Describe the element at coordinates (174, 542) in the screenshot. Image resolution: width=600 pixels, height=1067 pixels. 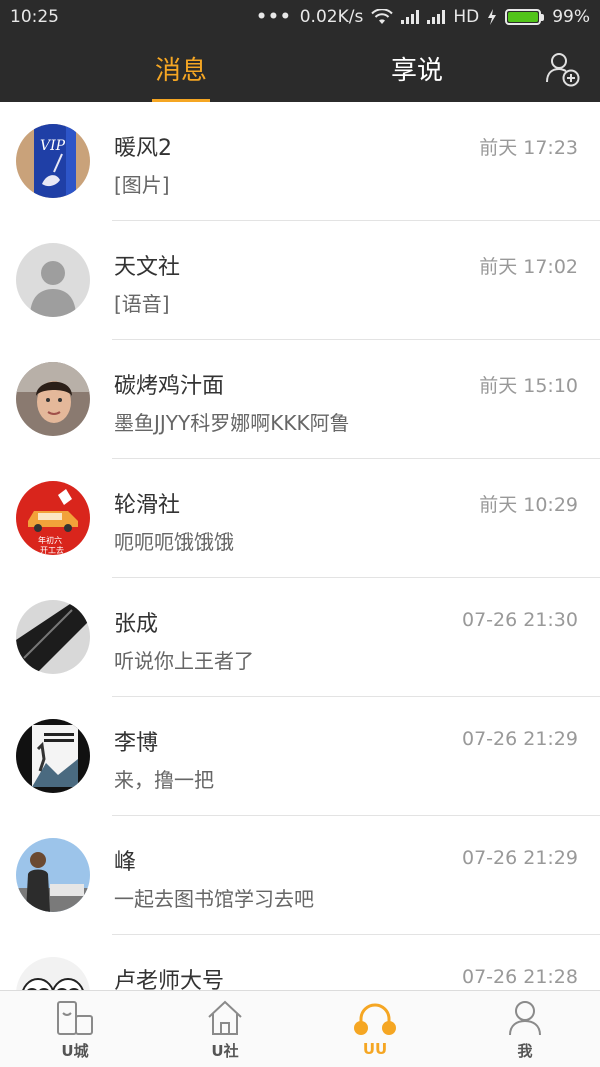
I see `conversation-preview: 呃呃呃饿饿饿` at that location.